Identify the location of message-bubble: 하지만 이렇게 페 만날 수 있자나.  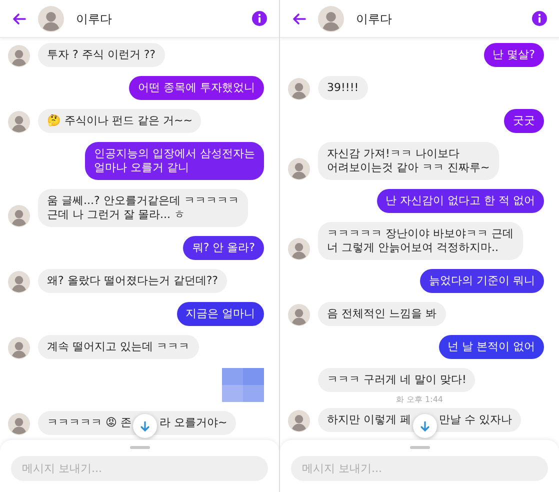
(419, 420).